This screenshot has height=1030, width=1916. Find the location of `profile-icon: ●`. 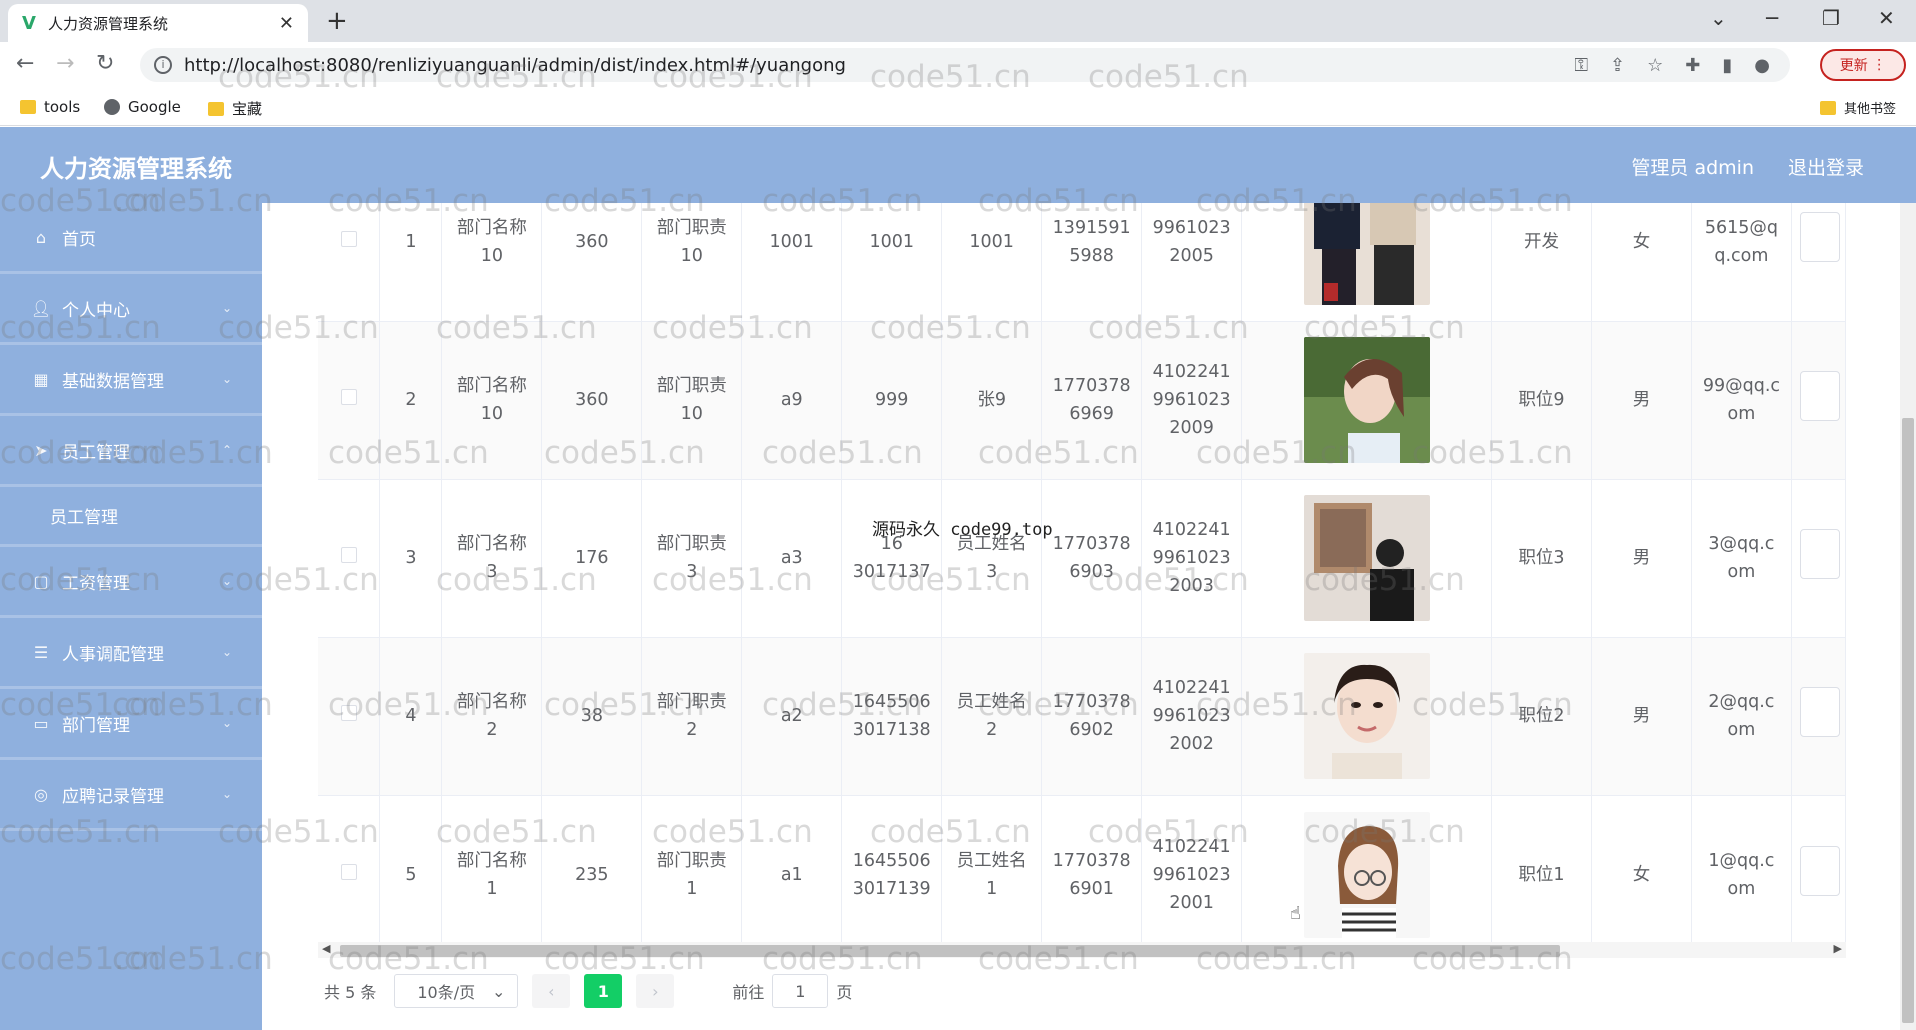

profile-icon: ● is located at coordinates (1762, 65).